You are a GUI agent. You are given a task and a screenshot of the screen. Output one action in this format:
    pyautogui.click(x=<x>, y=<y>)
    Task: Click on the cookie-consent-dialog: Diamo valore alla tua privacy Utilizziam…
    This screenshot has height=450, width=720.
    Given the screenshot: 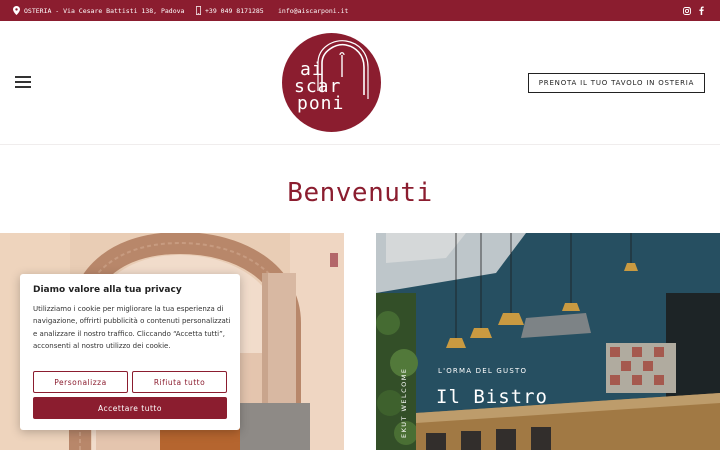 What is the action you would take?
    pyautogui.click(x=130, y=352)
    